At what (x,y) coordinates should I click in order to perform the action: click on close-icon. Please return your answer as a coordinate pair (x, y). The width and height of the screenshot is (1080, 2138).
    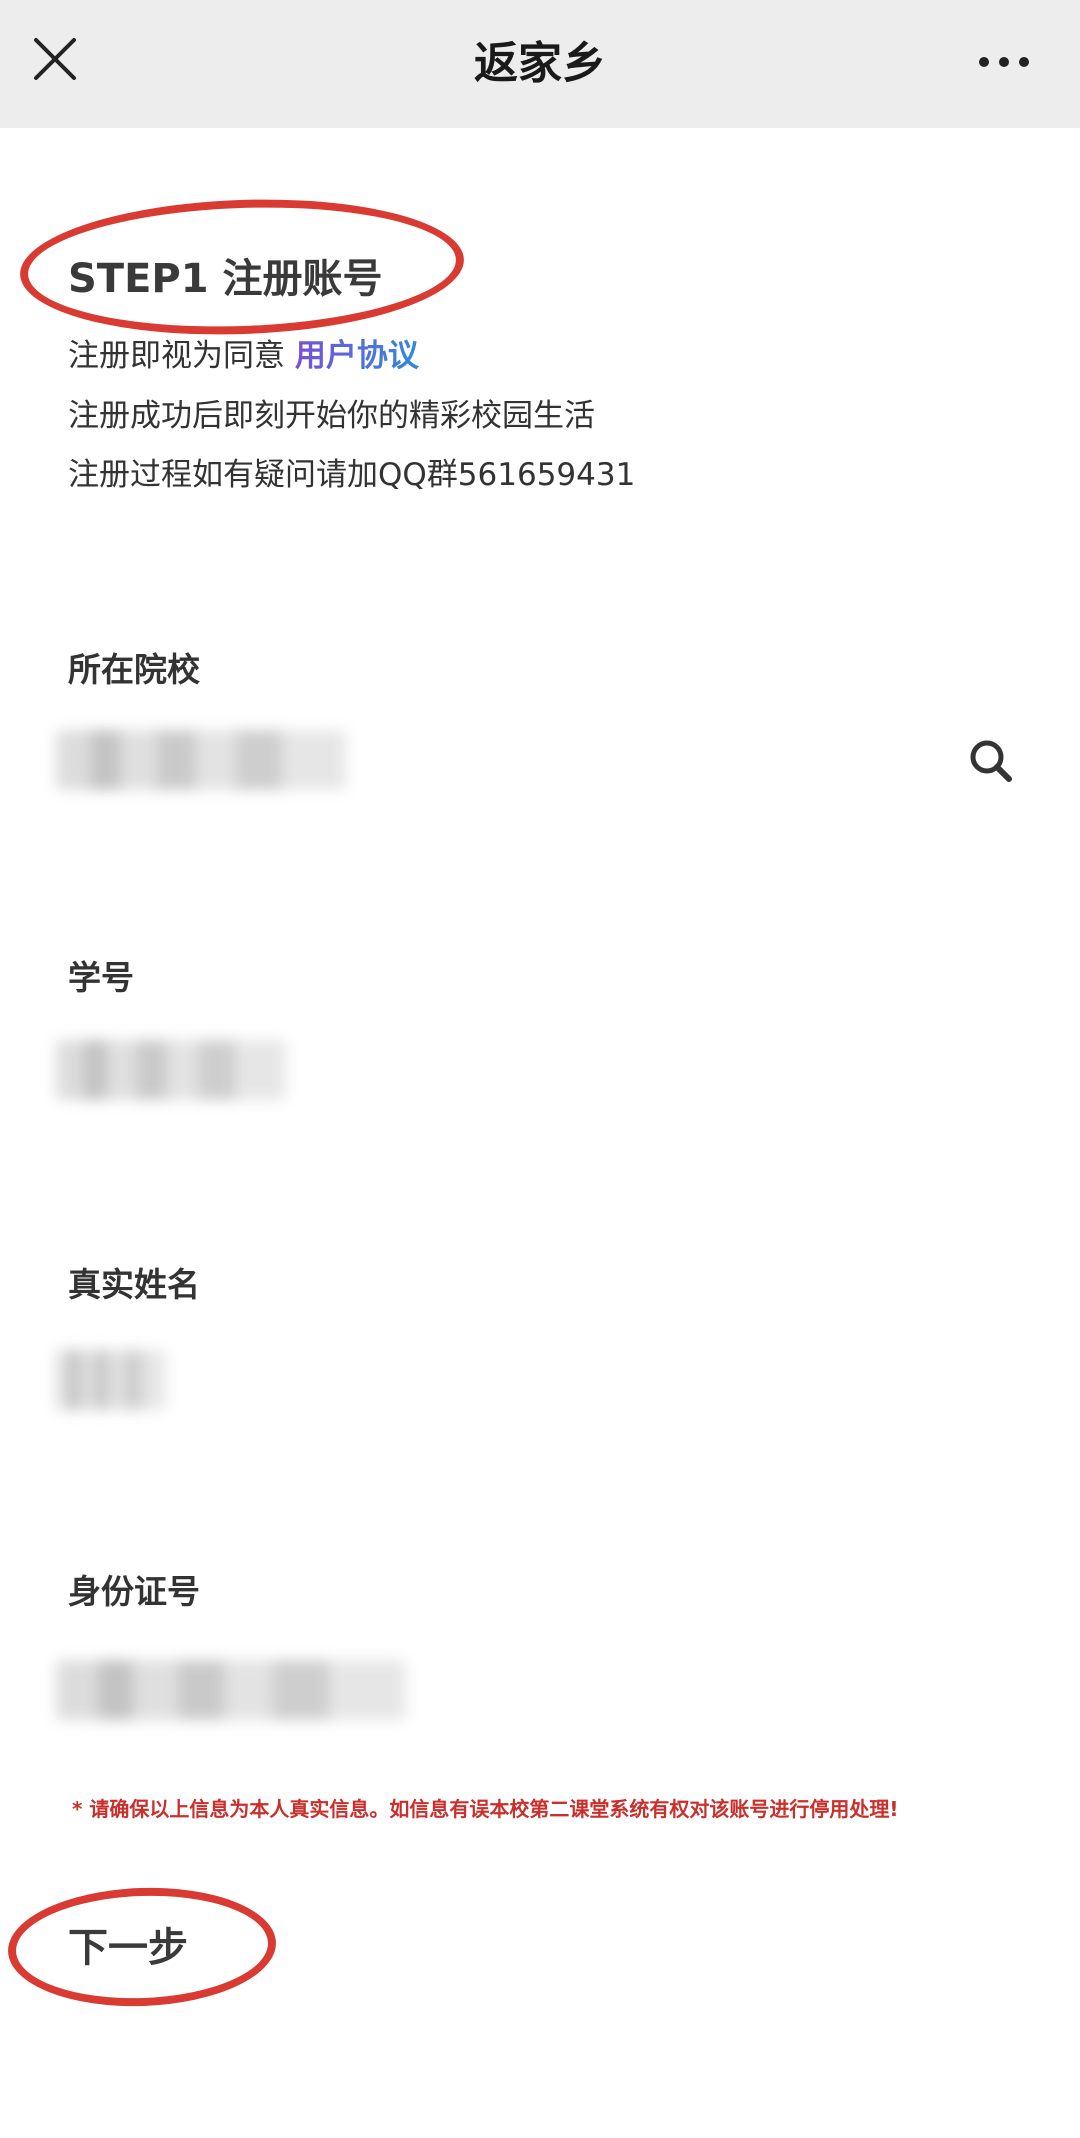
    Looking at the image, I should click on (55, 59).